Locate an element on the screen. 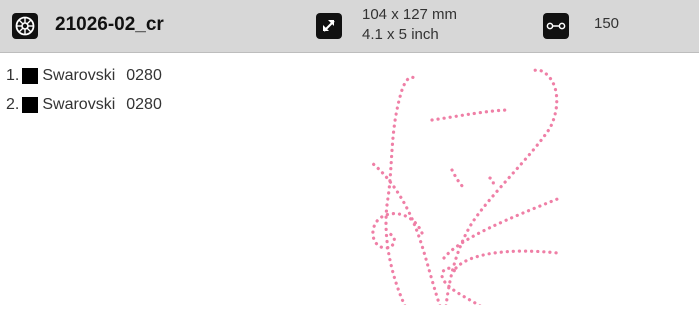  resize-arrow-icon is located at coordinates (329, 26).